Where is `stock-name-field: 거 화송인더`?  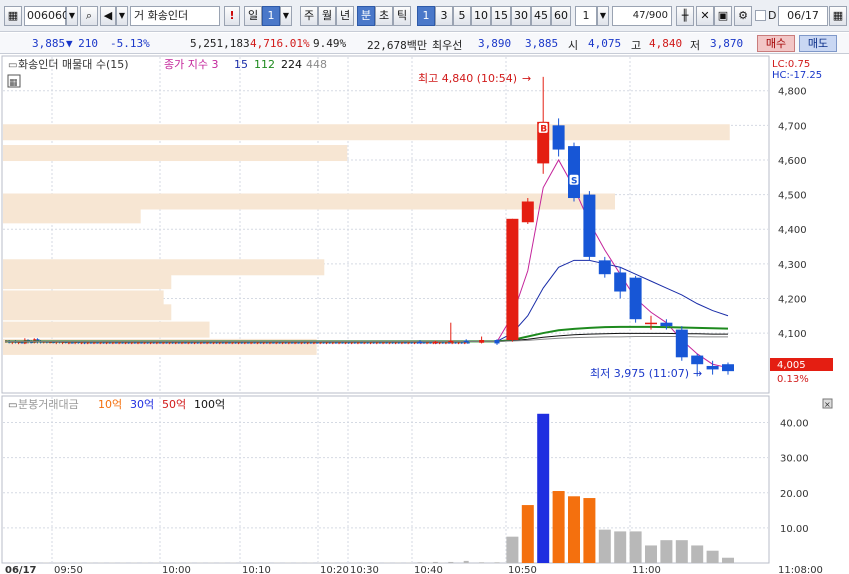
stock-name-field: 거 화송인더 is located at coordinates (175, 16).